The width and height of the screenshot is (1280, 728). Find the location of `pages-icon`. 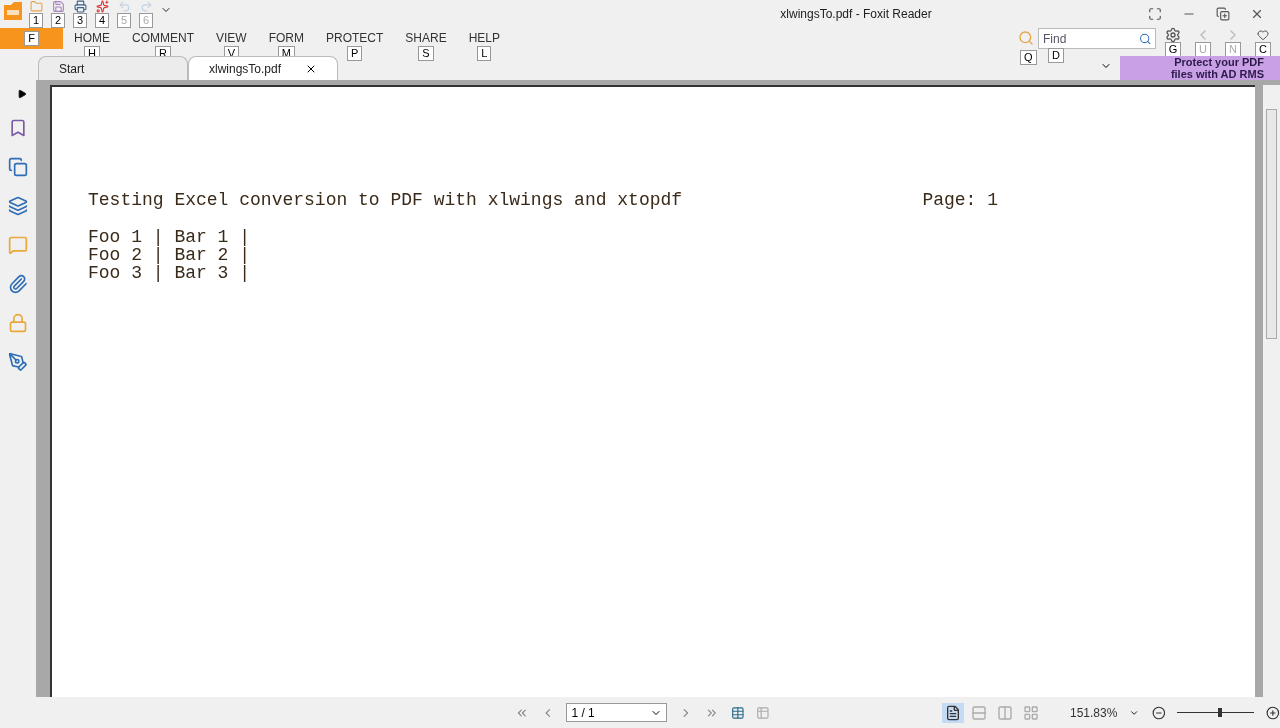

pages-icon is located at coordinates (18, 167).